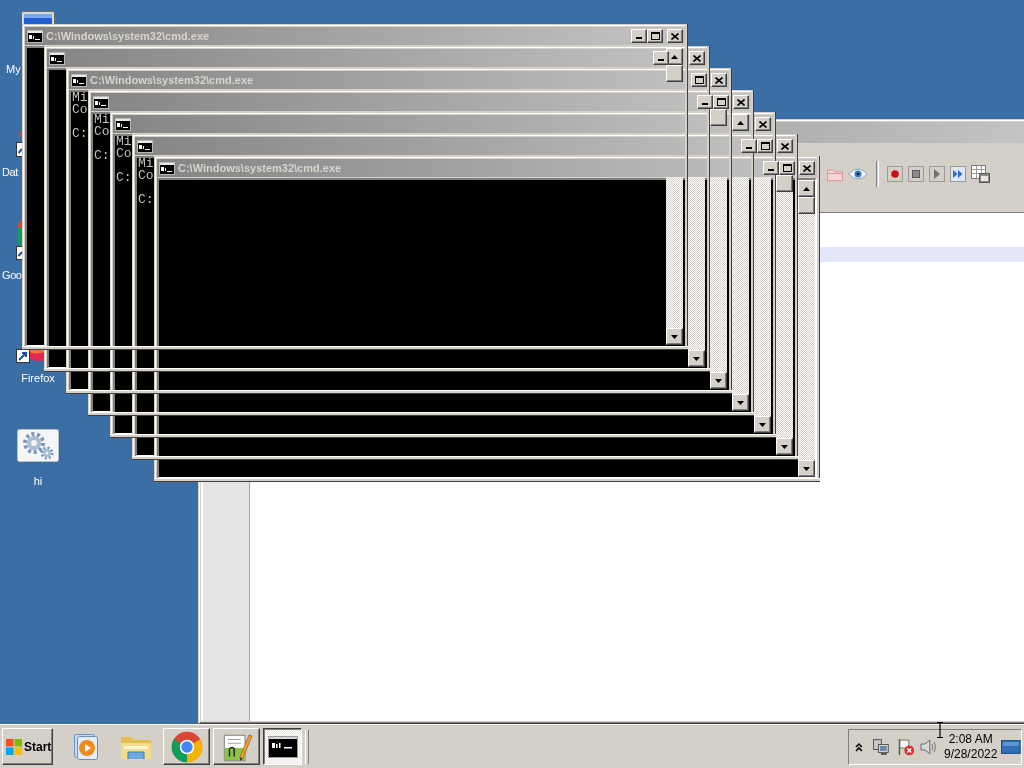 The width and height of the screenshot is (1024, 768). What do you see at coordinates (905, 746) in the screenshot?
I see `flag-alert-icon` at bounding box center [905, 746].